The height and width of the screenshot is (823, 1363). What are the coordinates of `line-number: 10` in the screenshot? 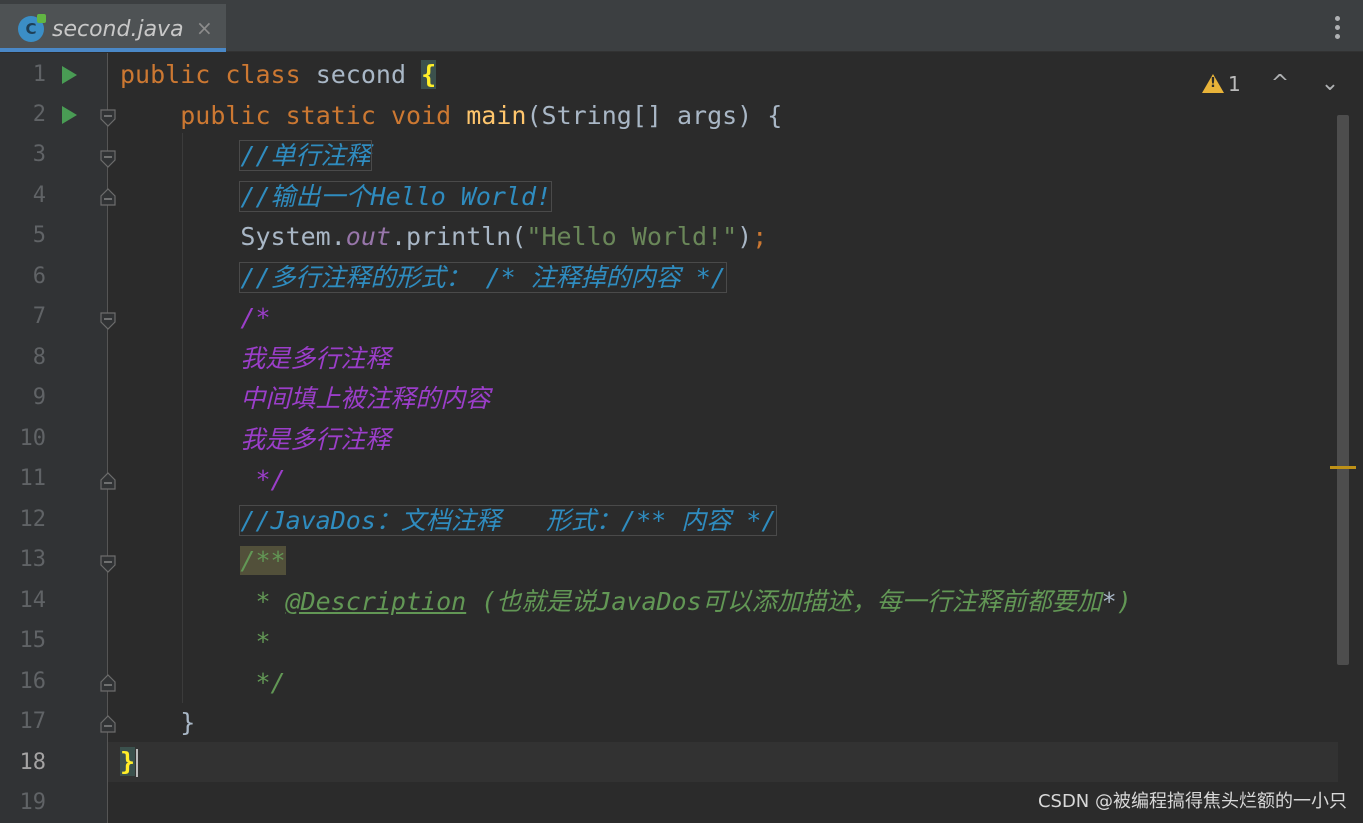 It's located at (33, 438).